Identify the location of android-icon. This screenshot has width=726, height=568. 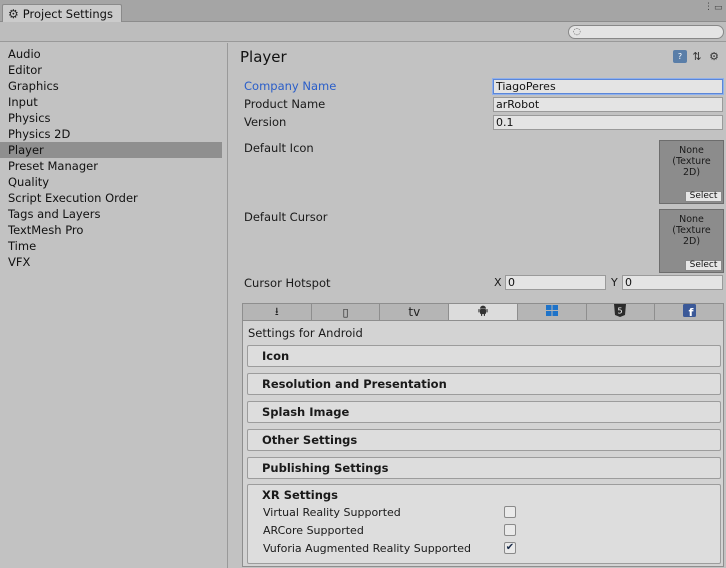
(483, 312).